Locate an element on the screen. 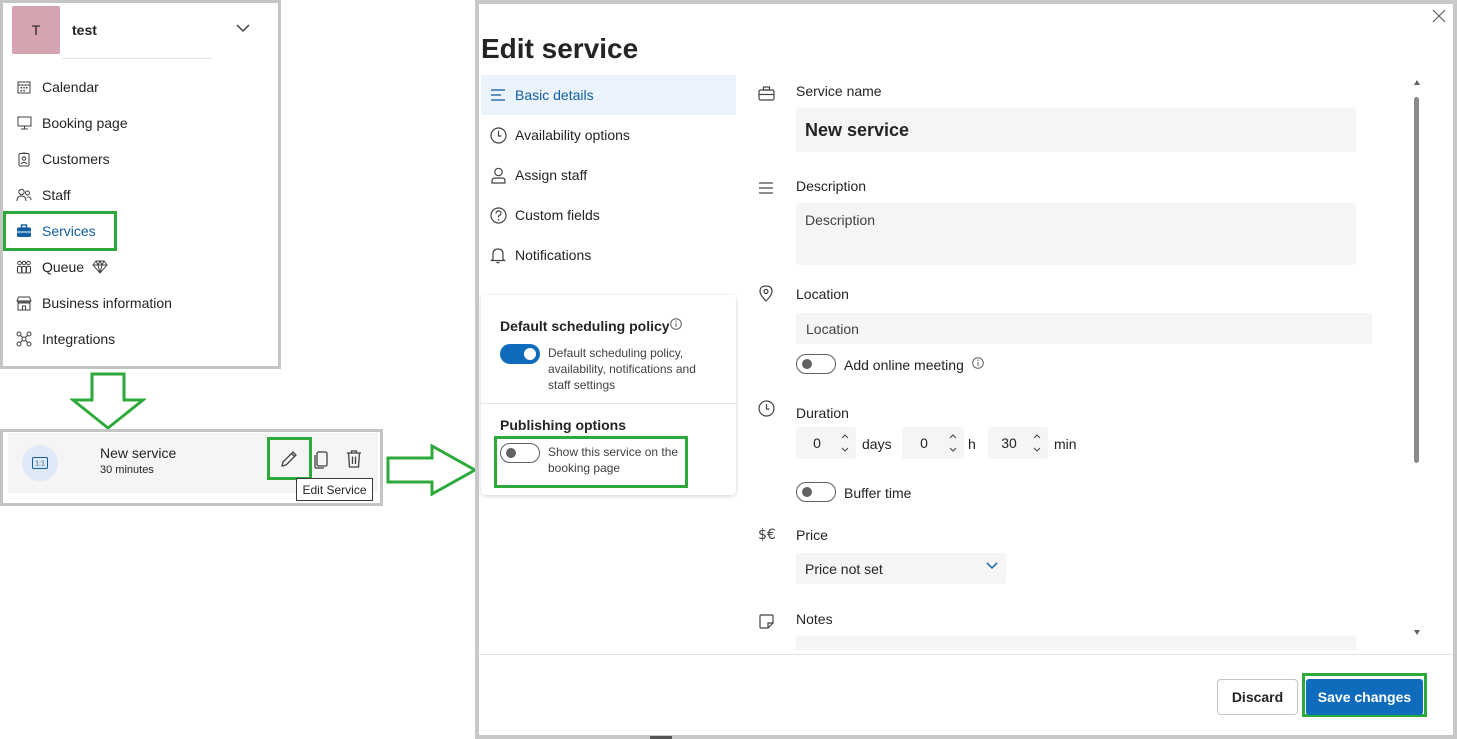  nav-item-label: Business information is located at coordinates (107, 303).